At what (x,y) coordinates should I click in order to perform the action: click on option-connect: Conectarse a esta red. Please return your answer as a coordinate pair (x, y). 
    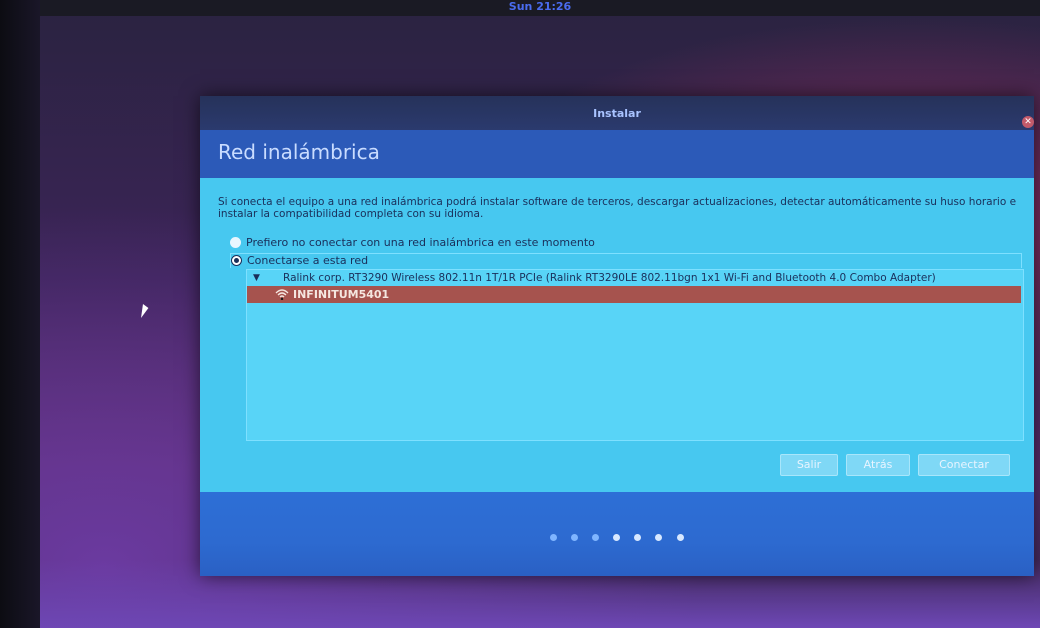
    Looking at the image, I should click on (626, 260).